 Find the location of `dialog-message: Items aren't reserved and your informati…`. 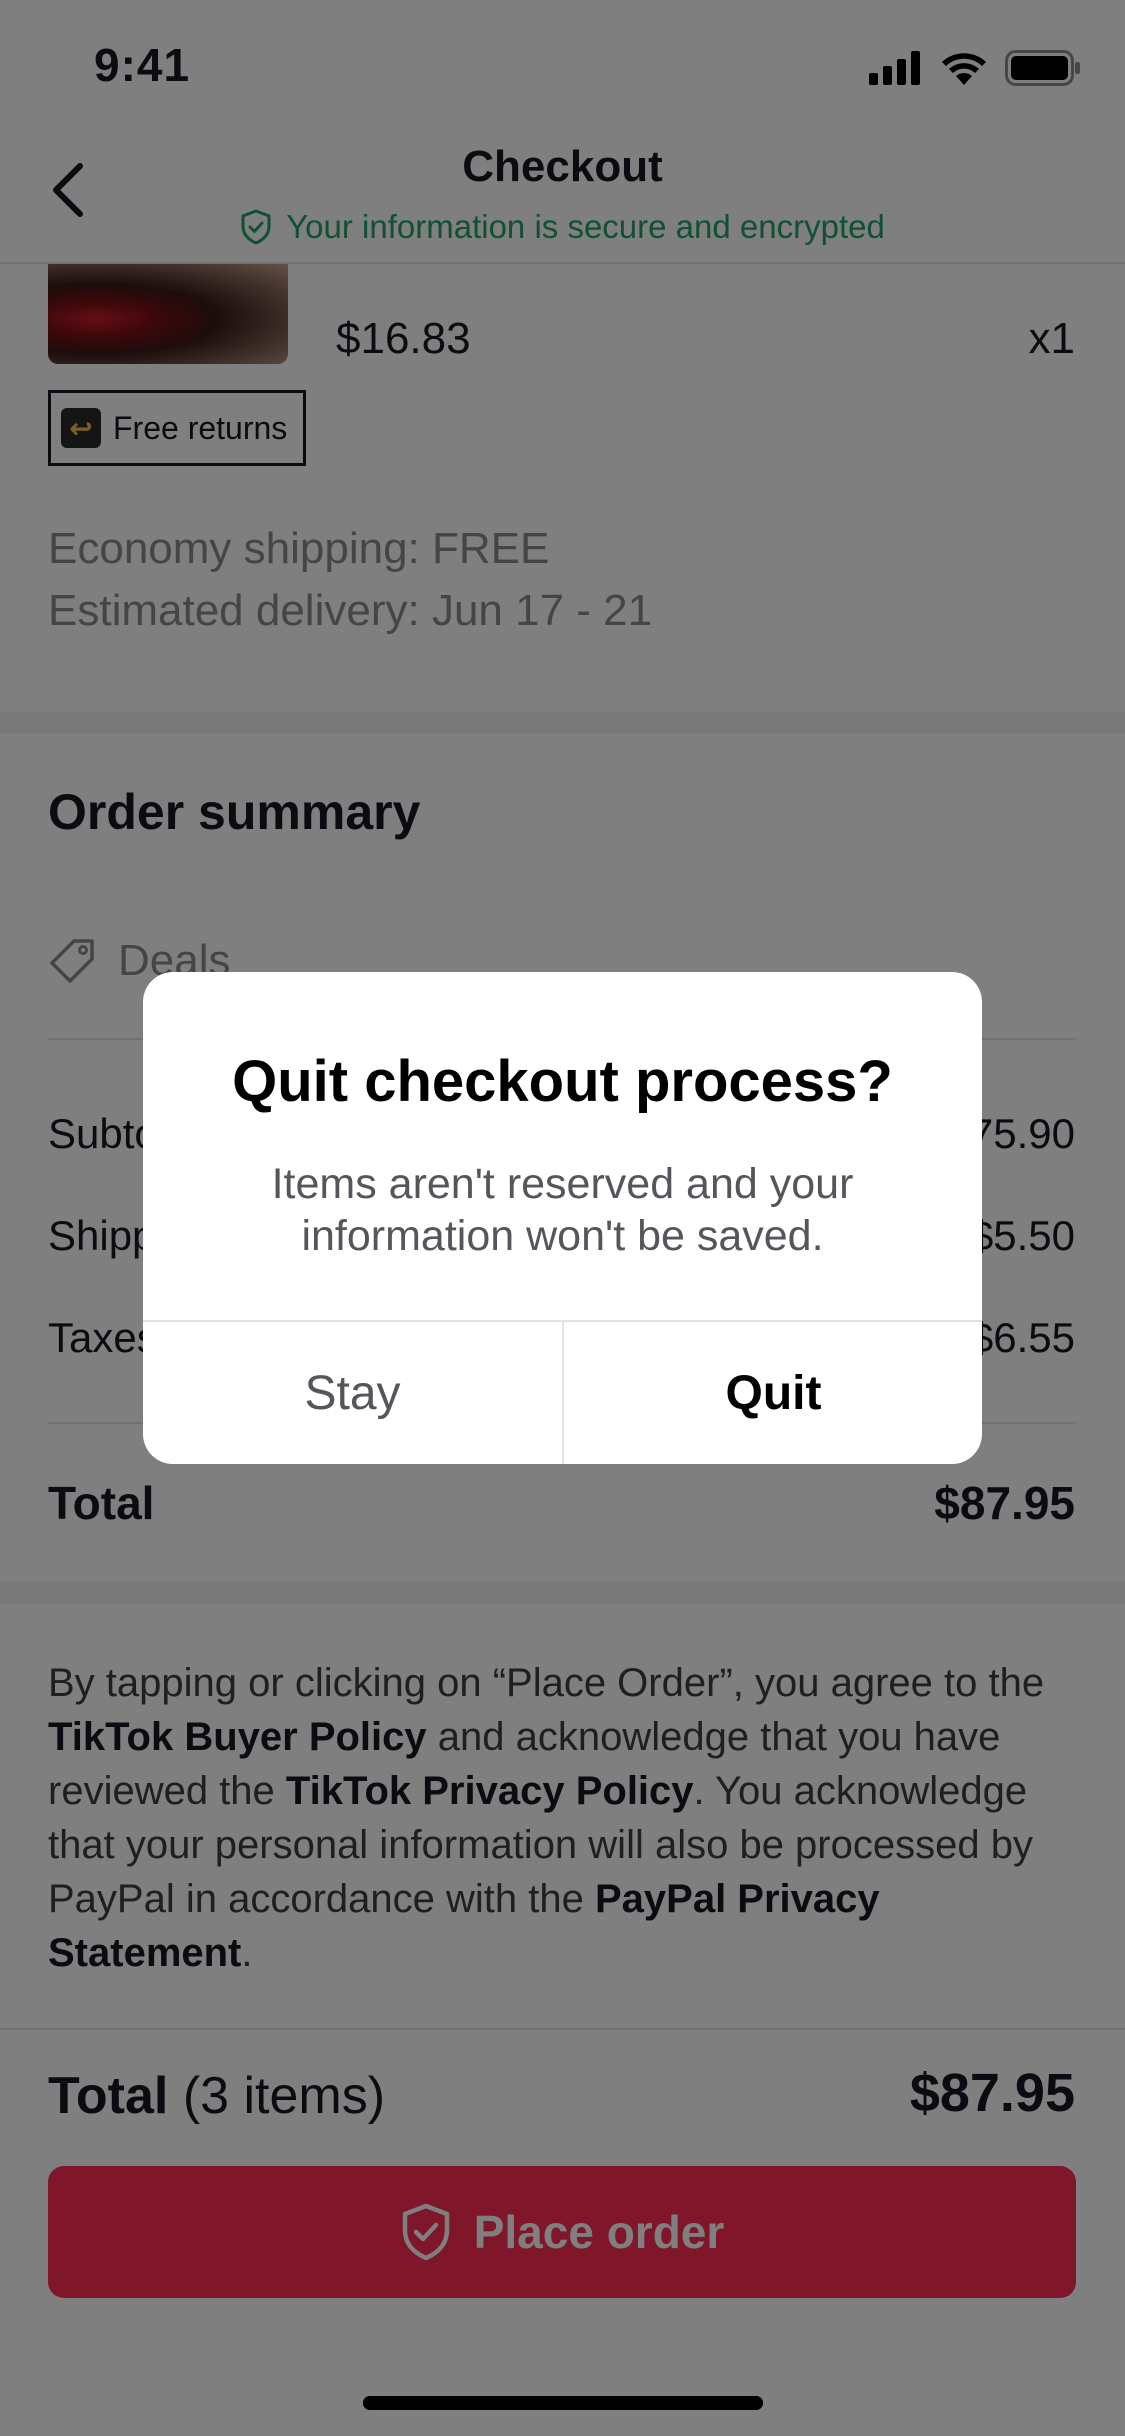

dialog-message: Items aren't reserved and your informati… is located at coordinates (562, 1210).